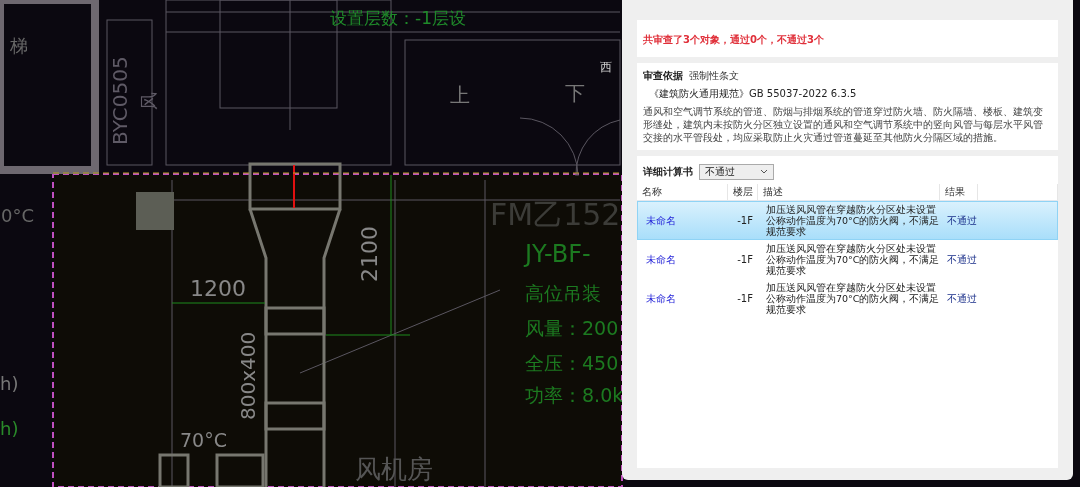 The height and width of the screenshot is (487, 1080). Describe the element at coordinates (572, 363) in the screenshot. I see `cad-label: 全压：450` at that location.